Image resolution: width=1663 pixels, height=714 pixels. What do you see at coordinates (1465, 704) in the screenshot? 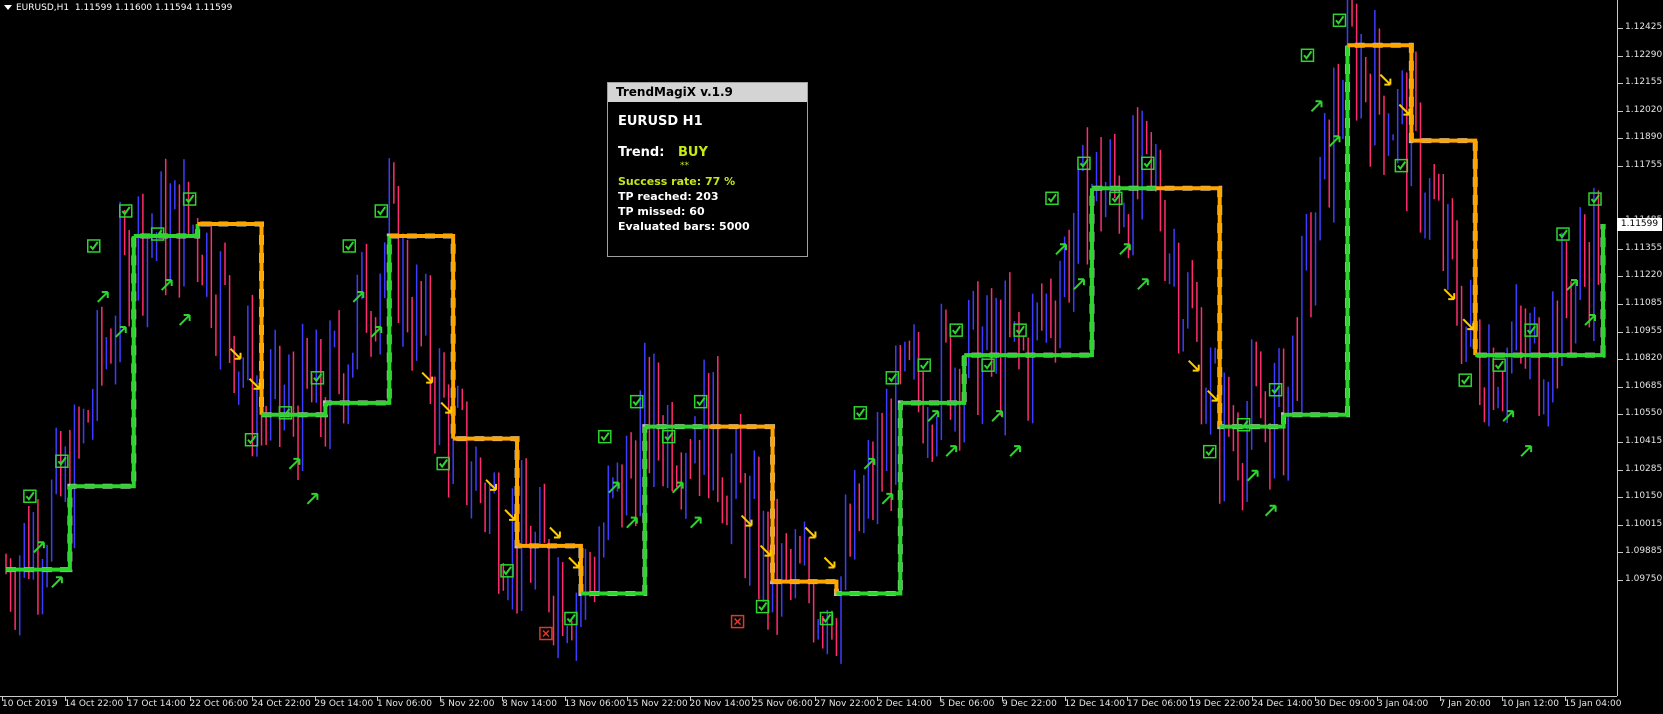
I see `time-label: 7 Jan 20:00` at bounding box center [1465, 704].